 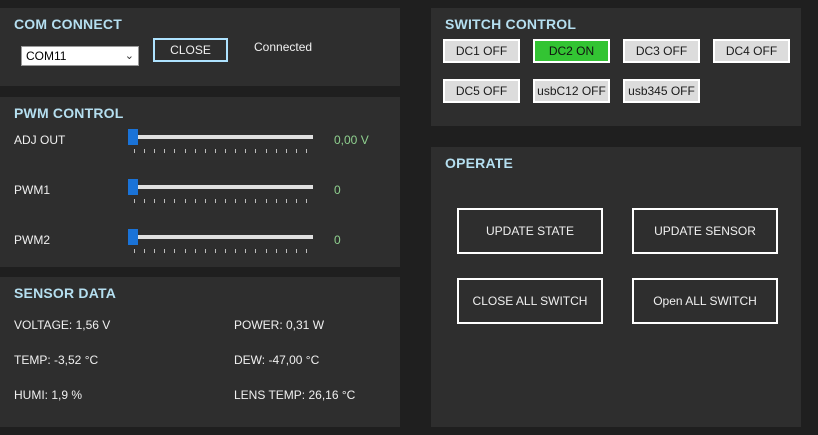 What do you see at coordinates (571, 51) in the screenshot?
I see `dc2-switch-button: DC2 ON` at bounding box center [571, 51].